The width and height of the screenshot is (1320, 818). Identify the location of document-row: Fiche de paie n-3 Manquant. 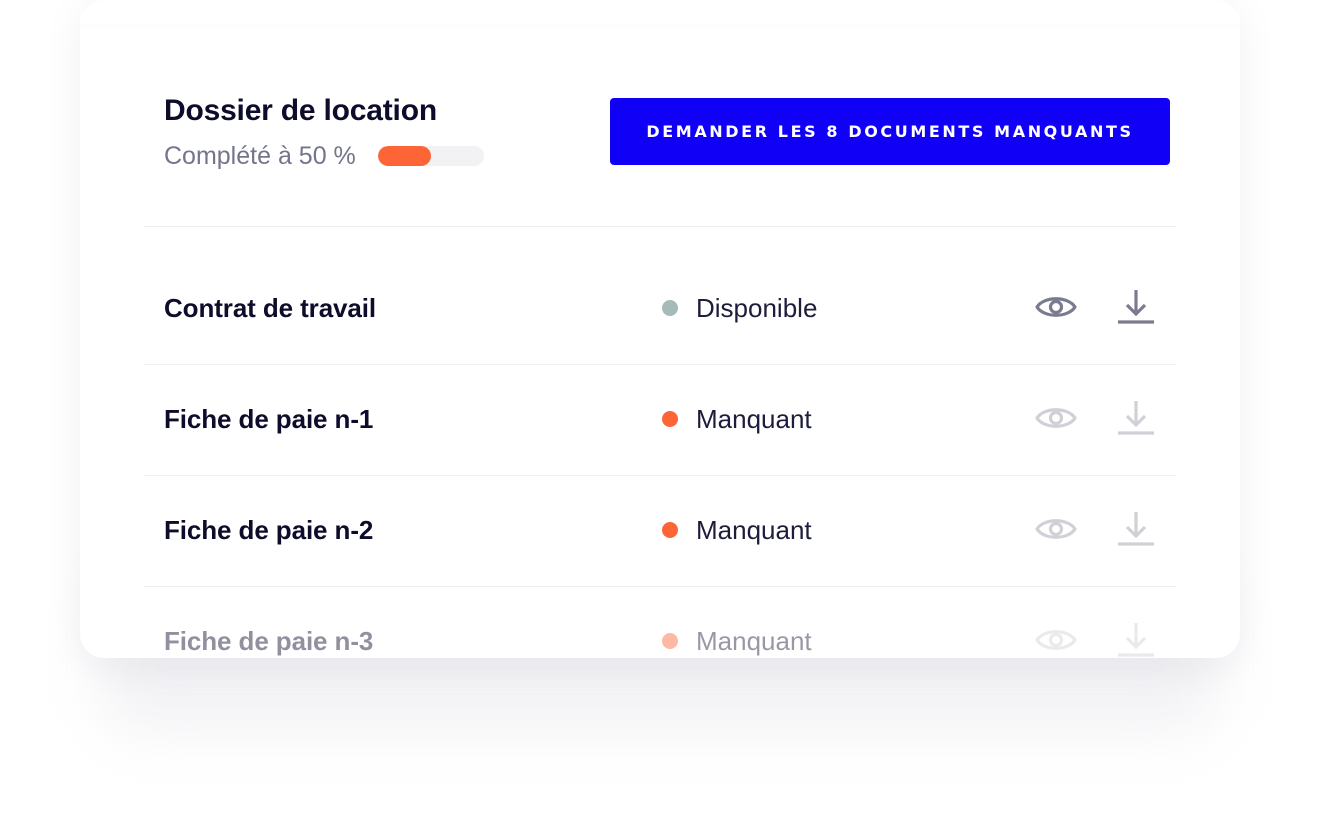
(660, 622).